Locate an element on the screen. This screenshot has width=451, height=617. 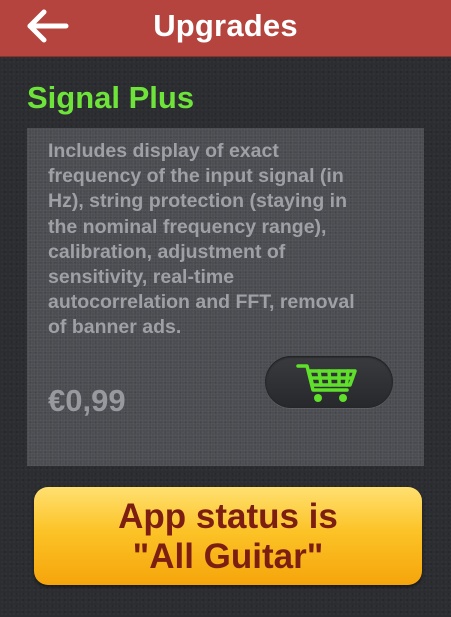
app-status-button: App status is "All Guitar" is located at coordinates (228, 536).